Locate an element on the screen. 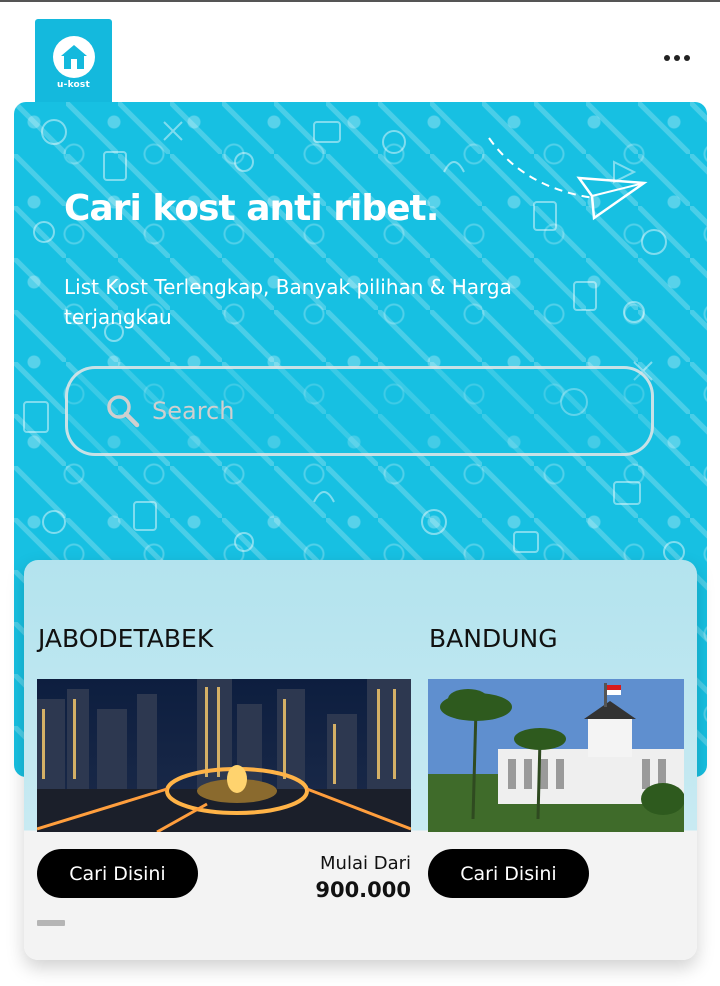 The height and width of the screenshot is (986, 720). price-label: Mulai Dari is located at coordinates (365, 863).